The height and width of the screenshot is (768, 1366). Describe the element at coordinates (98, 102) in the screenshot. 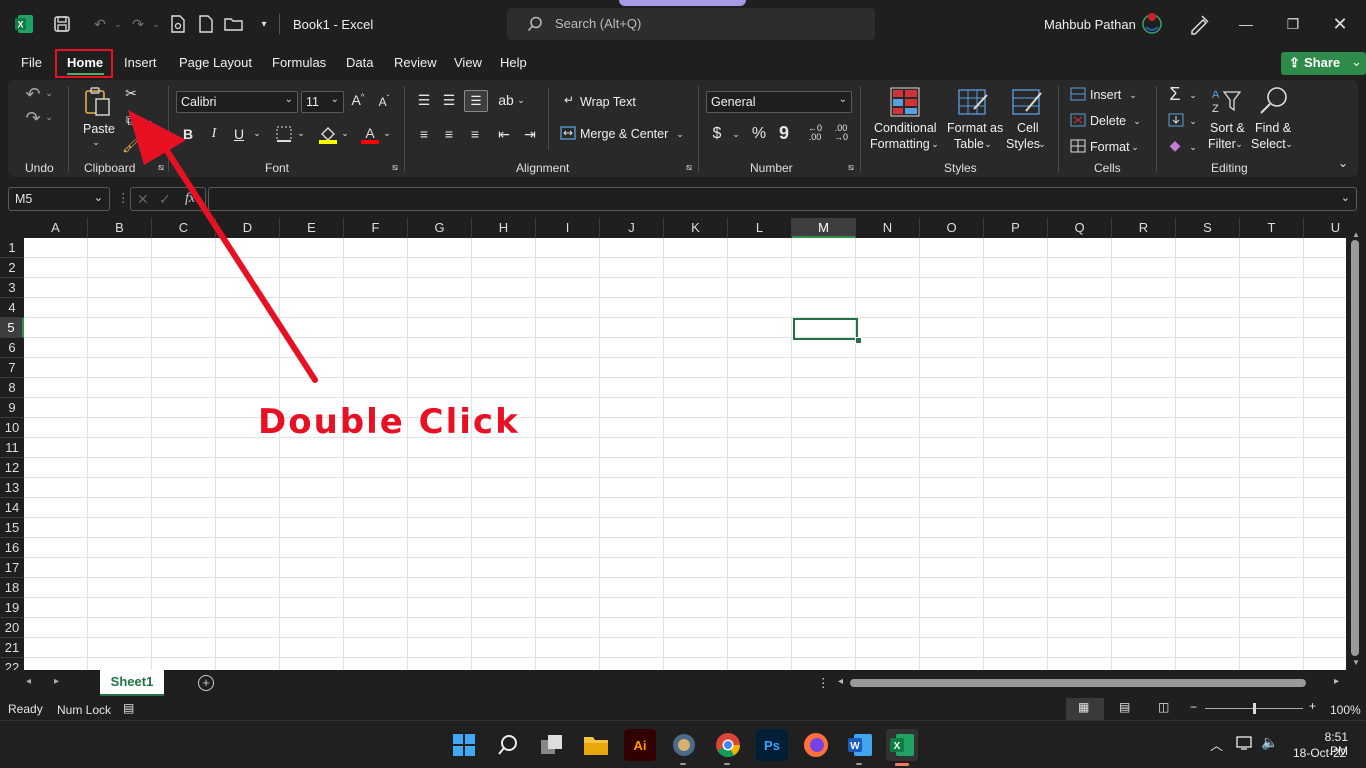

I see `paste-icon` at that location.